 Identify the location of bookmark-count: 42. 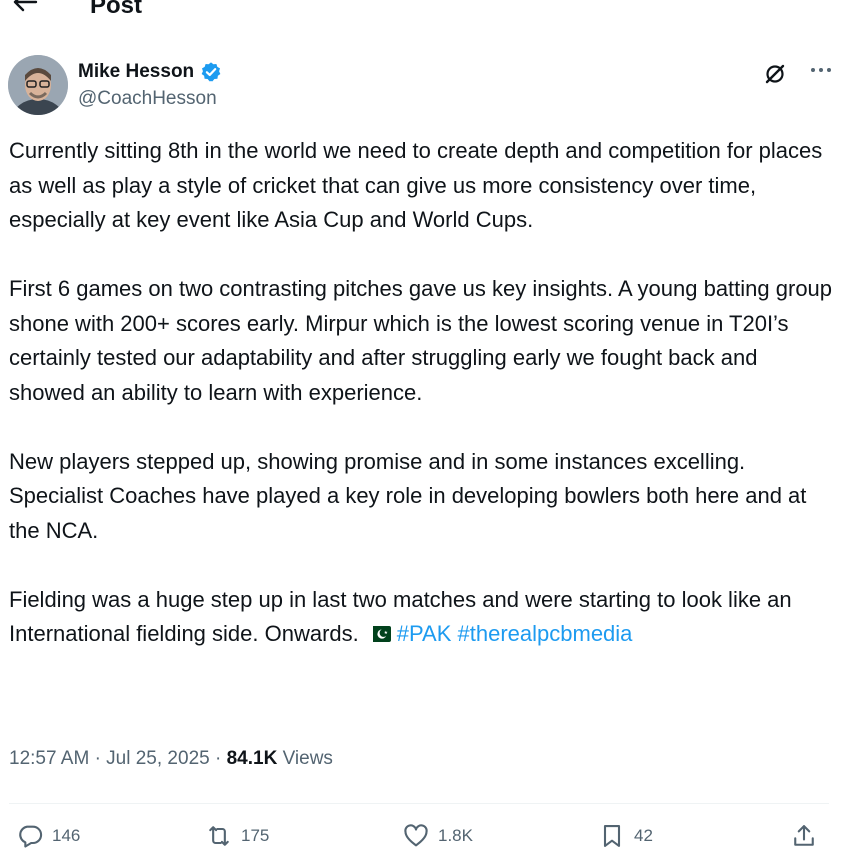
(643, 835).